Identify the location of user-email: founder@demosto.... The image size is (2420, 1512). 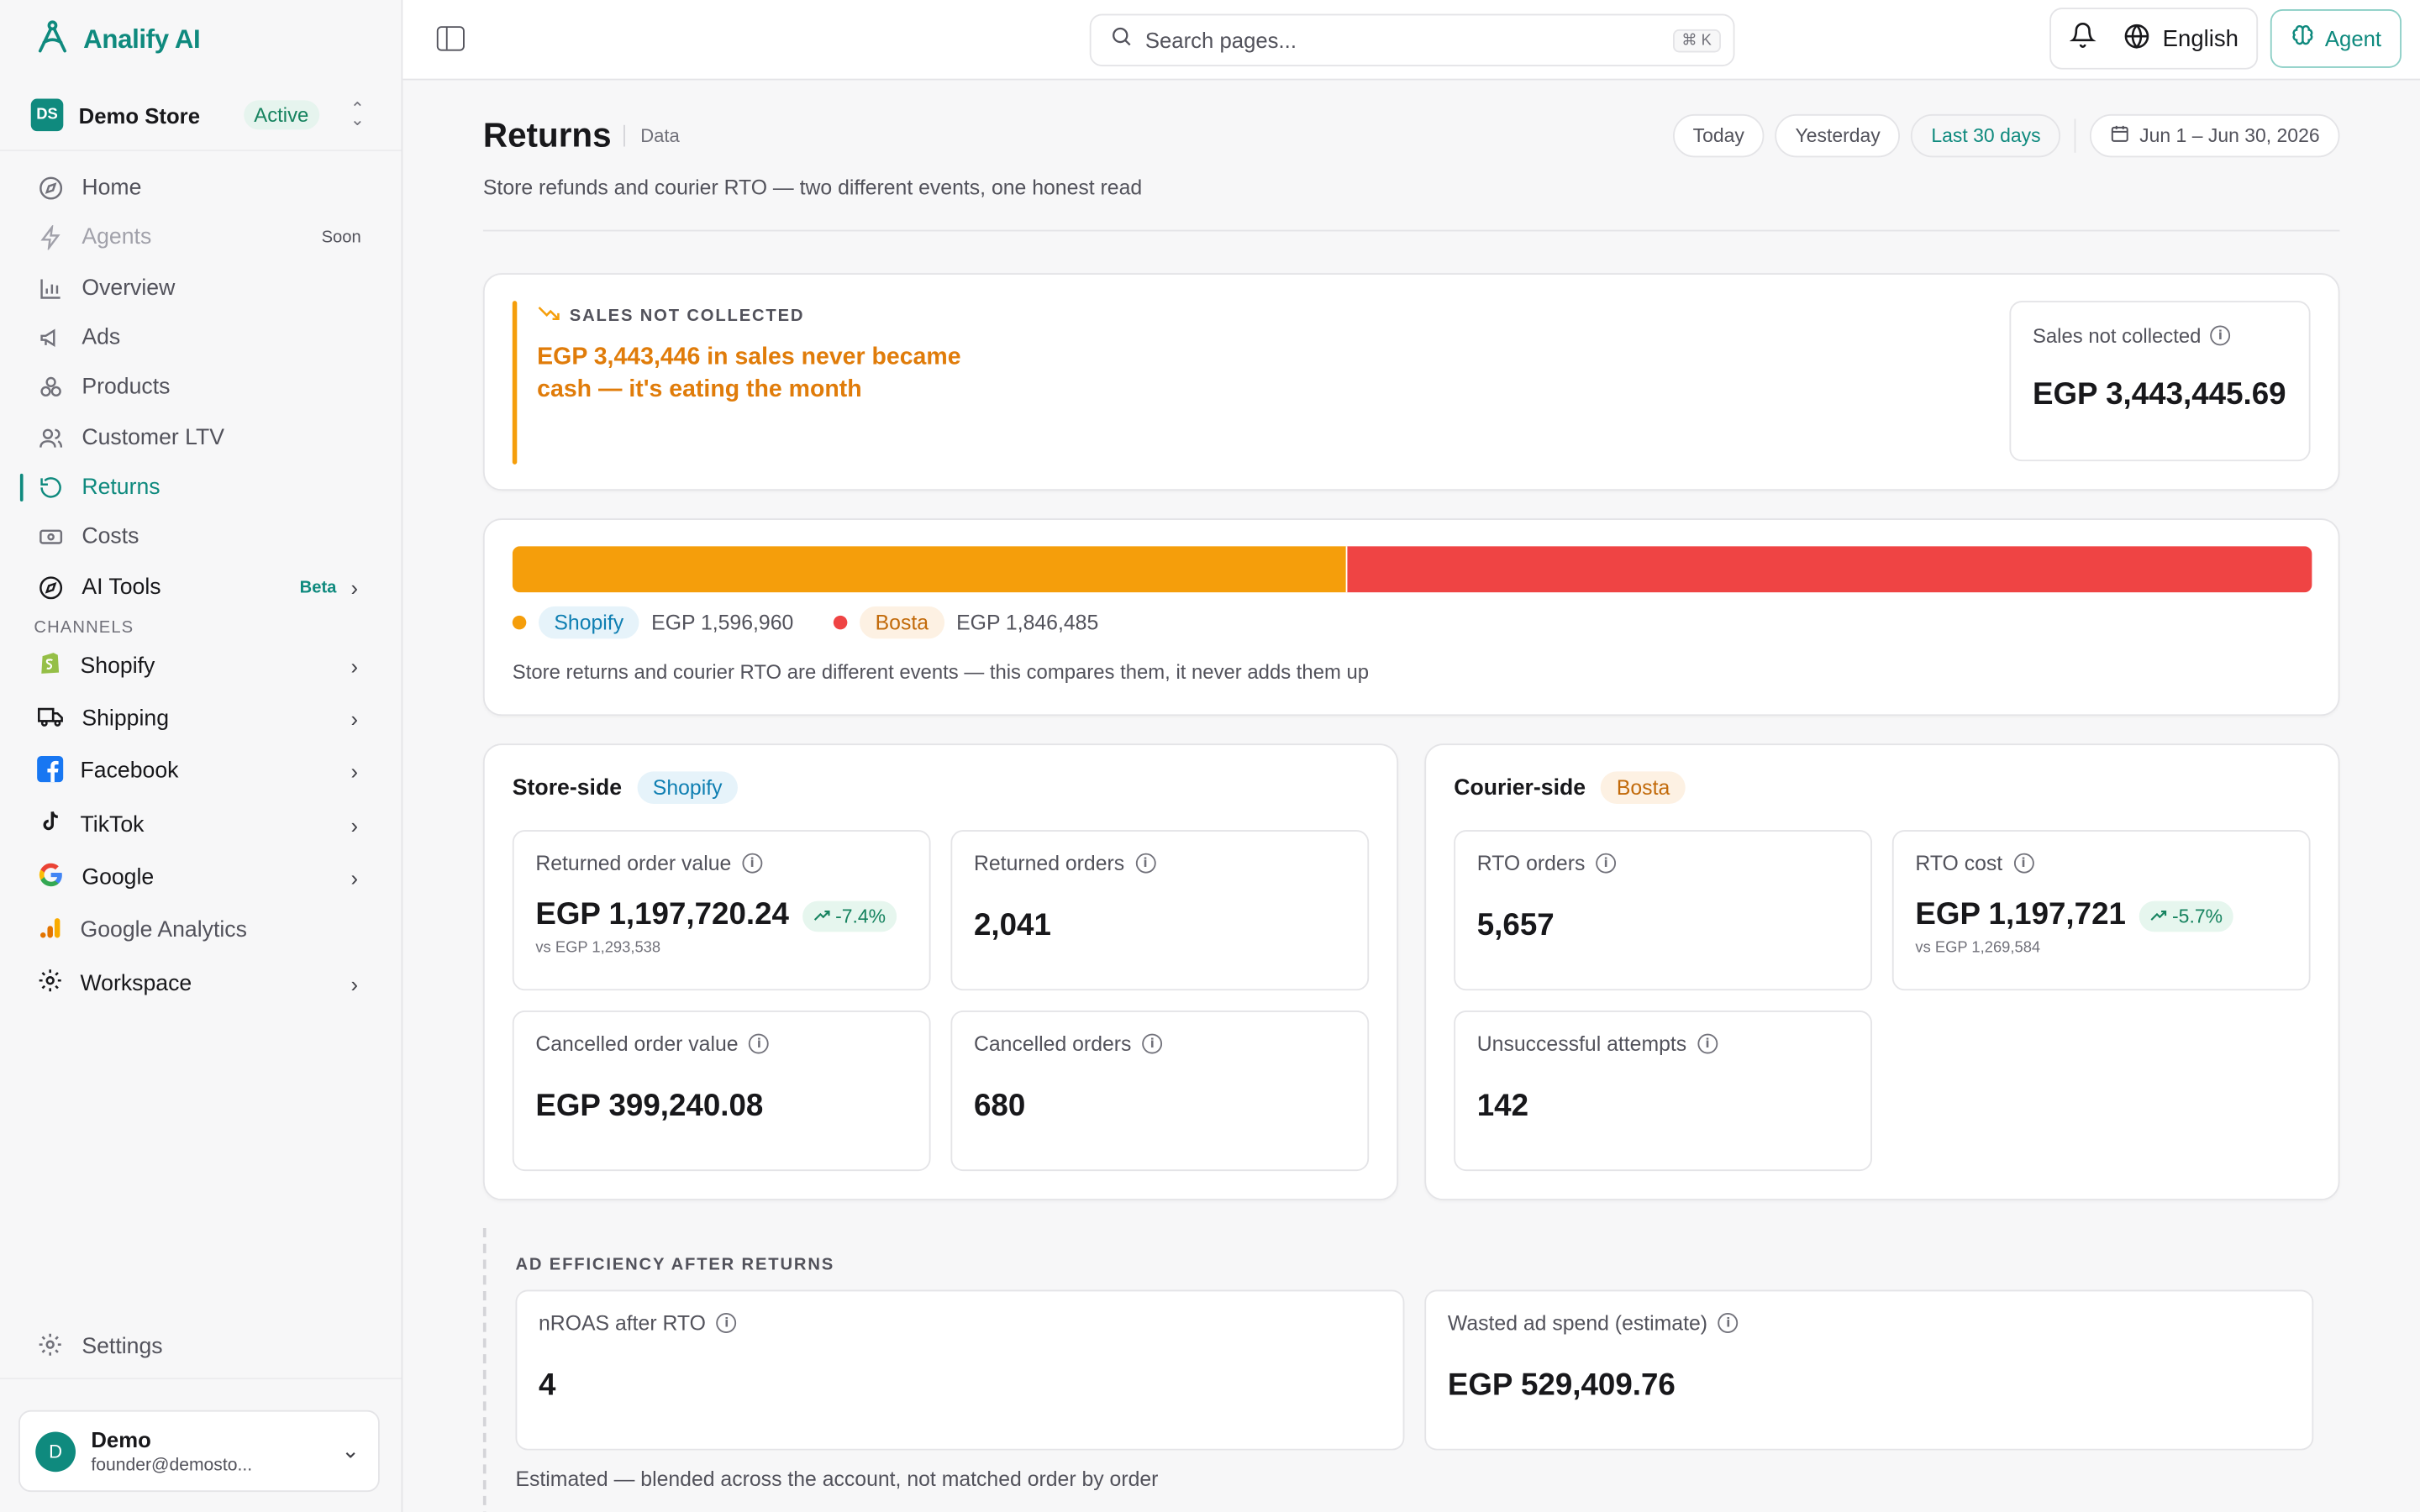
(172, 1465).